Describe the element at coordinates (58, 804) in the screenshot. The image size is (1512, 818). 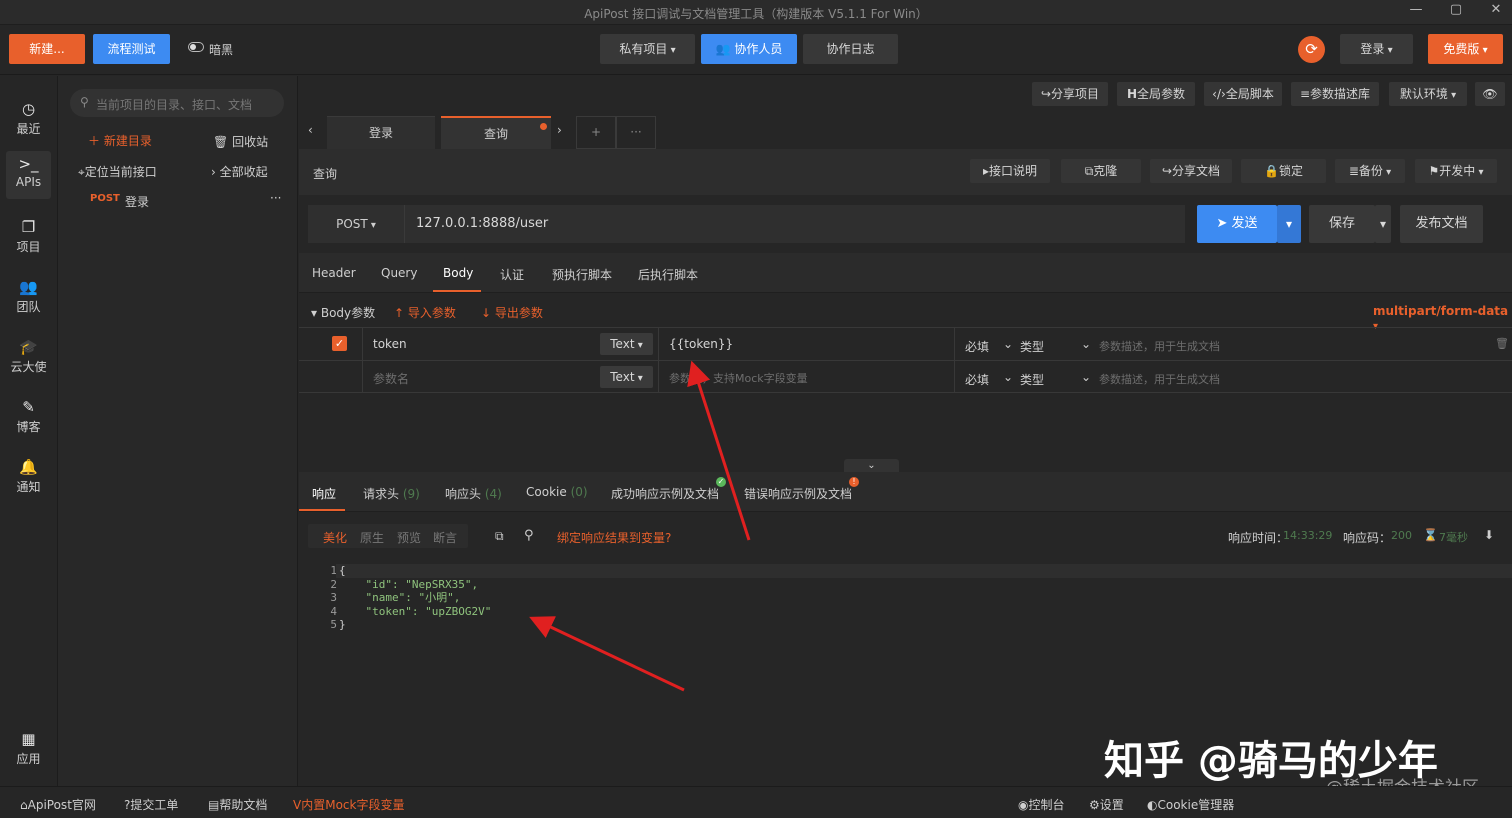
I see `website-link: ⌂ApiPost官网` at that location.